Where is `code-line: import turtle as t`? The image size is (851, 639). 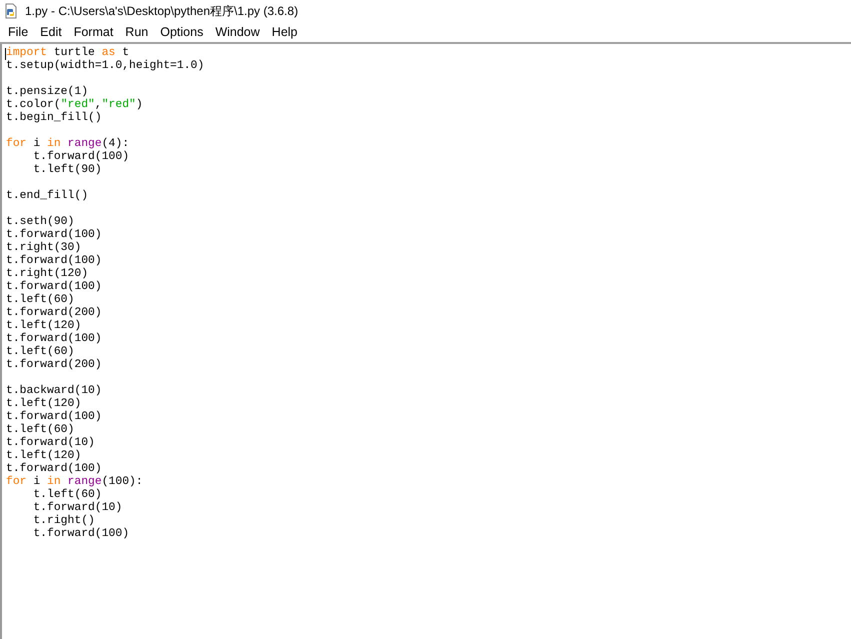 code-line: import turtle as t is located at coordinates (68, 53).